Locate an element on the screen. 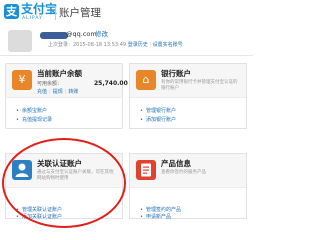  balance-amount: 25,740.00 is located at coordinates (111, 83).